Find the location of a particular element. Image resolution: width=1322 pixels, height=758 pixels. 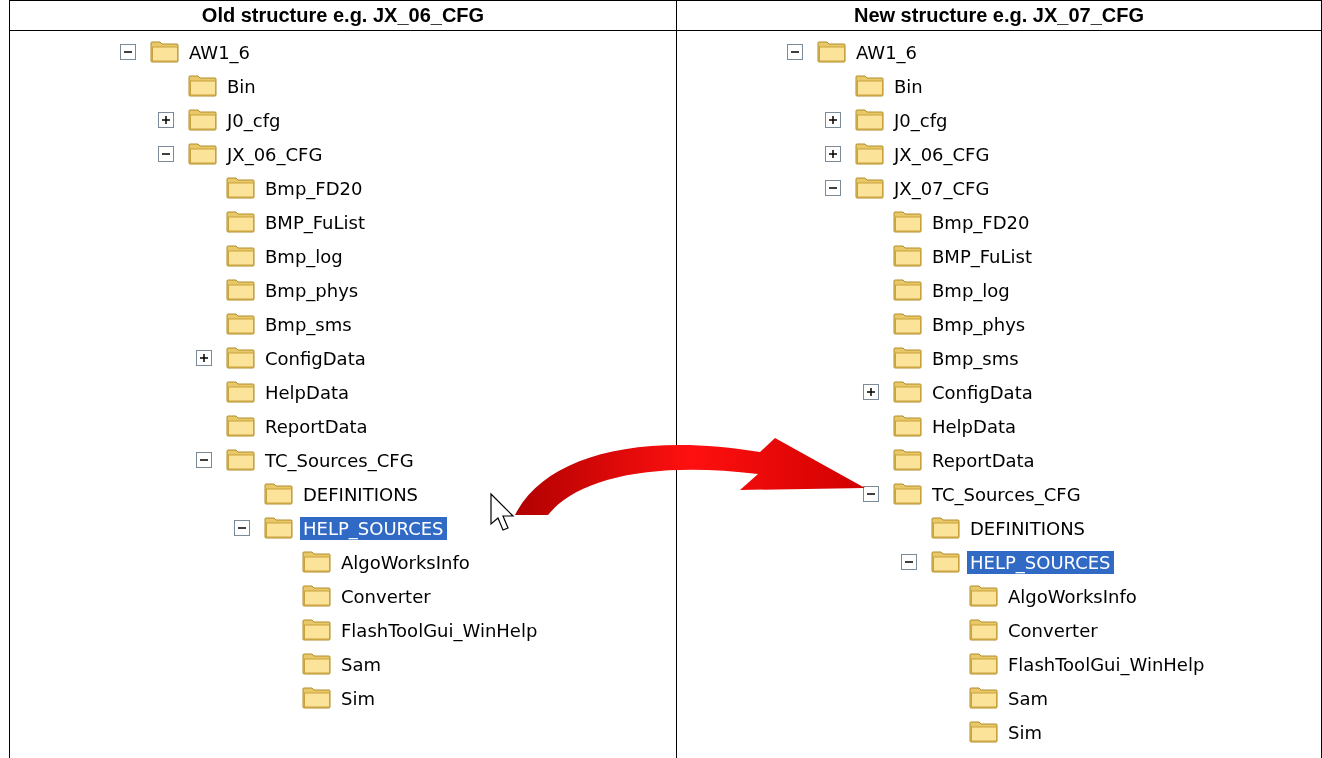

column-heading: New structure e.g. JX_07_CFG is located at coordinates (999, 16).